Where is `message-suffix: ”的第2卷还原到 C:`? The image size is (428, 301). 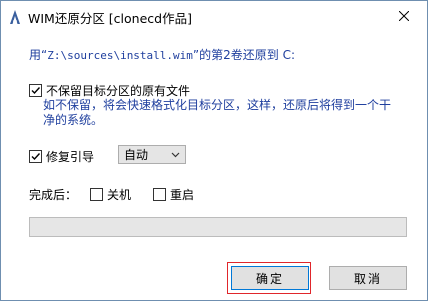
message-suffix: ”的第2卷还原到 C: is located at coordinates (244, 55).